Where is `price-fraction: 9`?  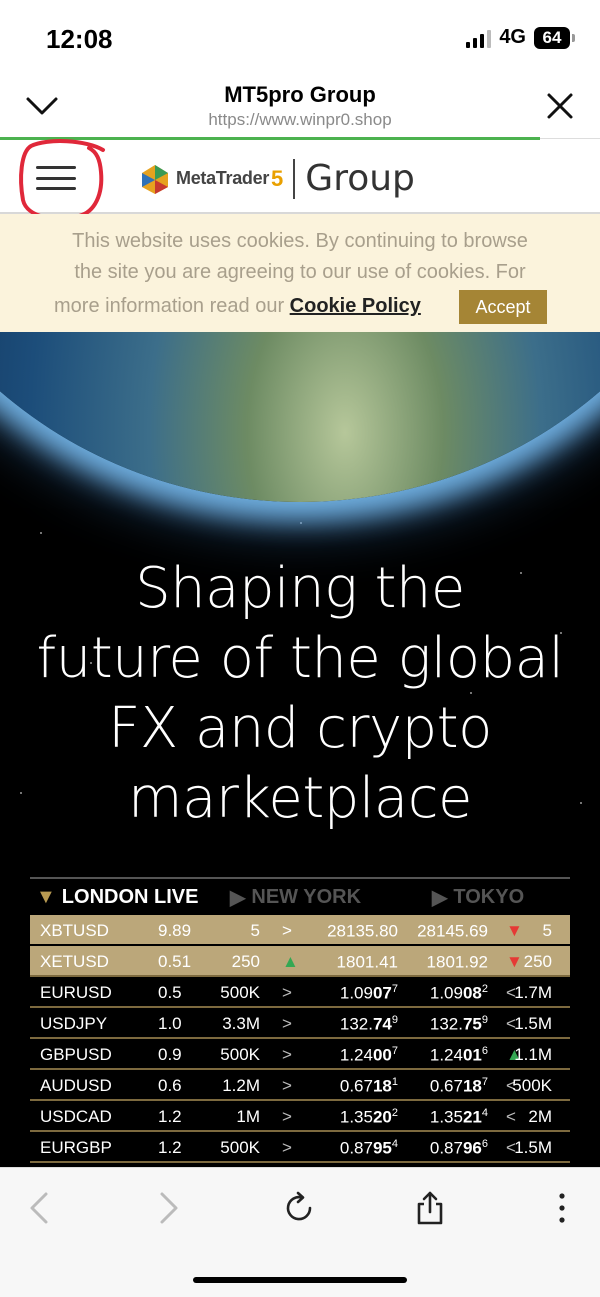
price-fraction: 9 is located at coordinates (484, 1020).